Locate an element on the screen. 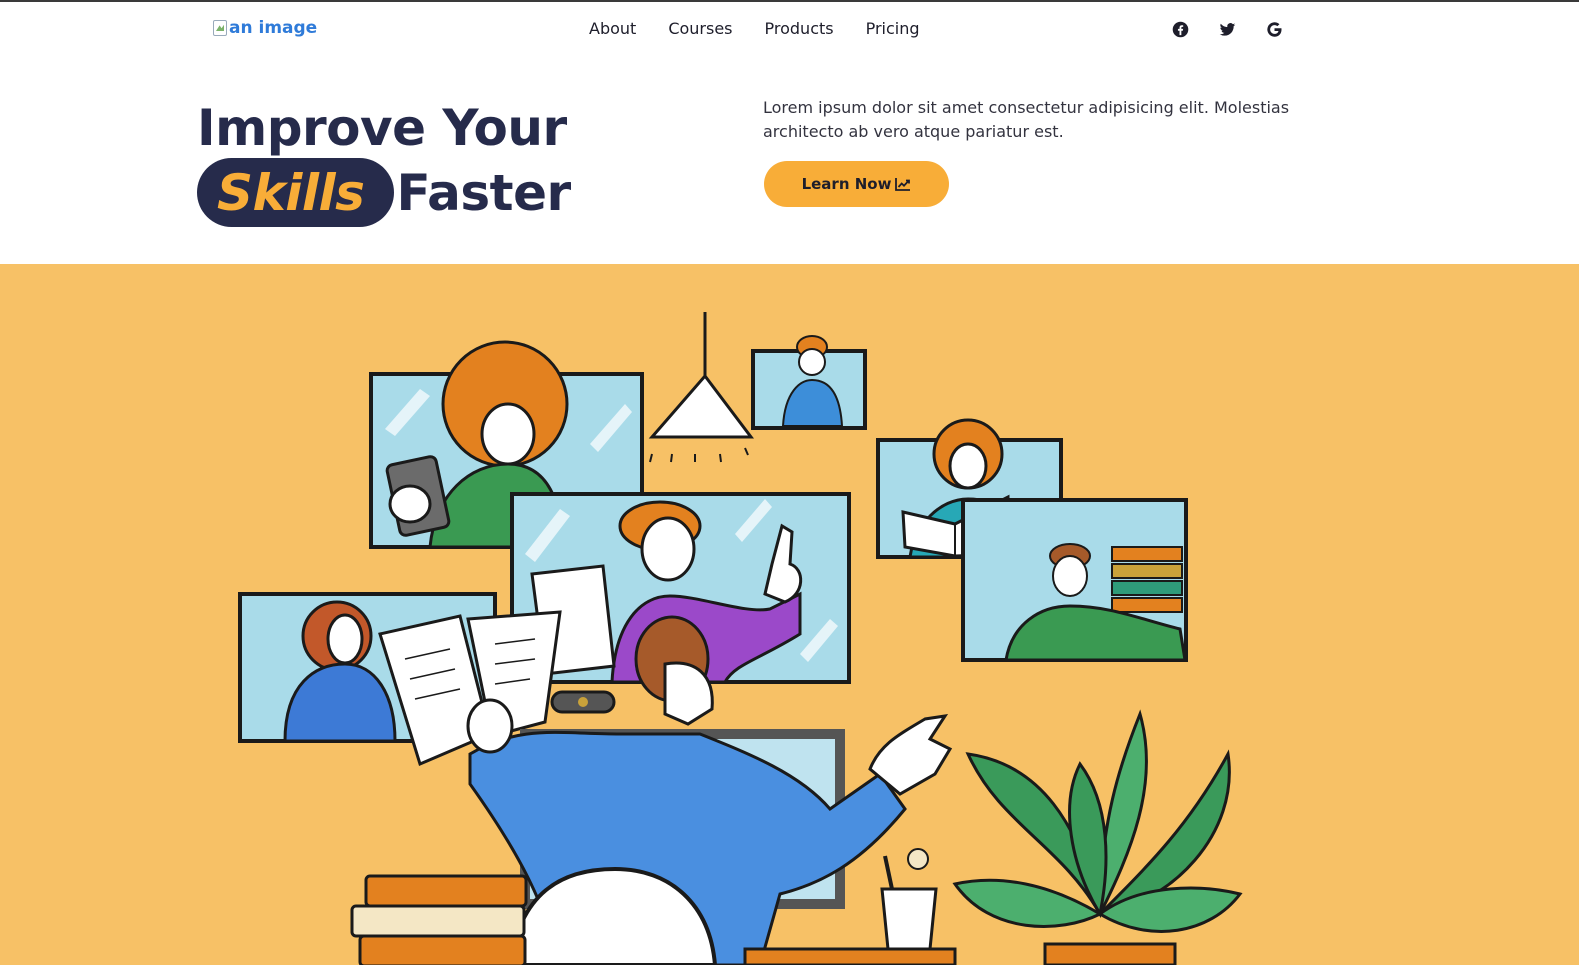 The width and height of the screenshot is (1579, 965). hero-headline: Improve Your Skills Faster is located at coordinates (384, 162).